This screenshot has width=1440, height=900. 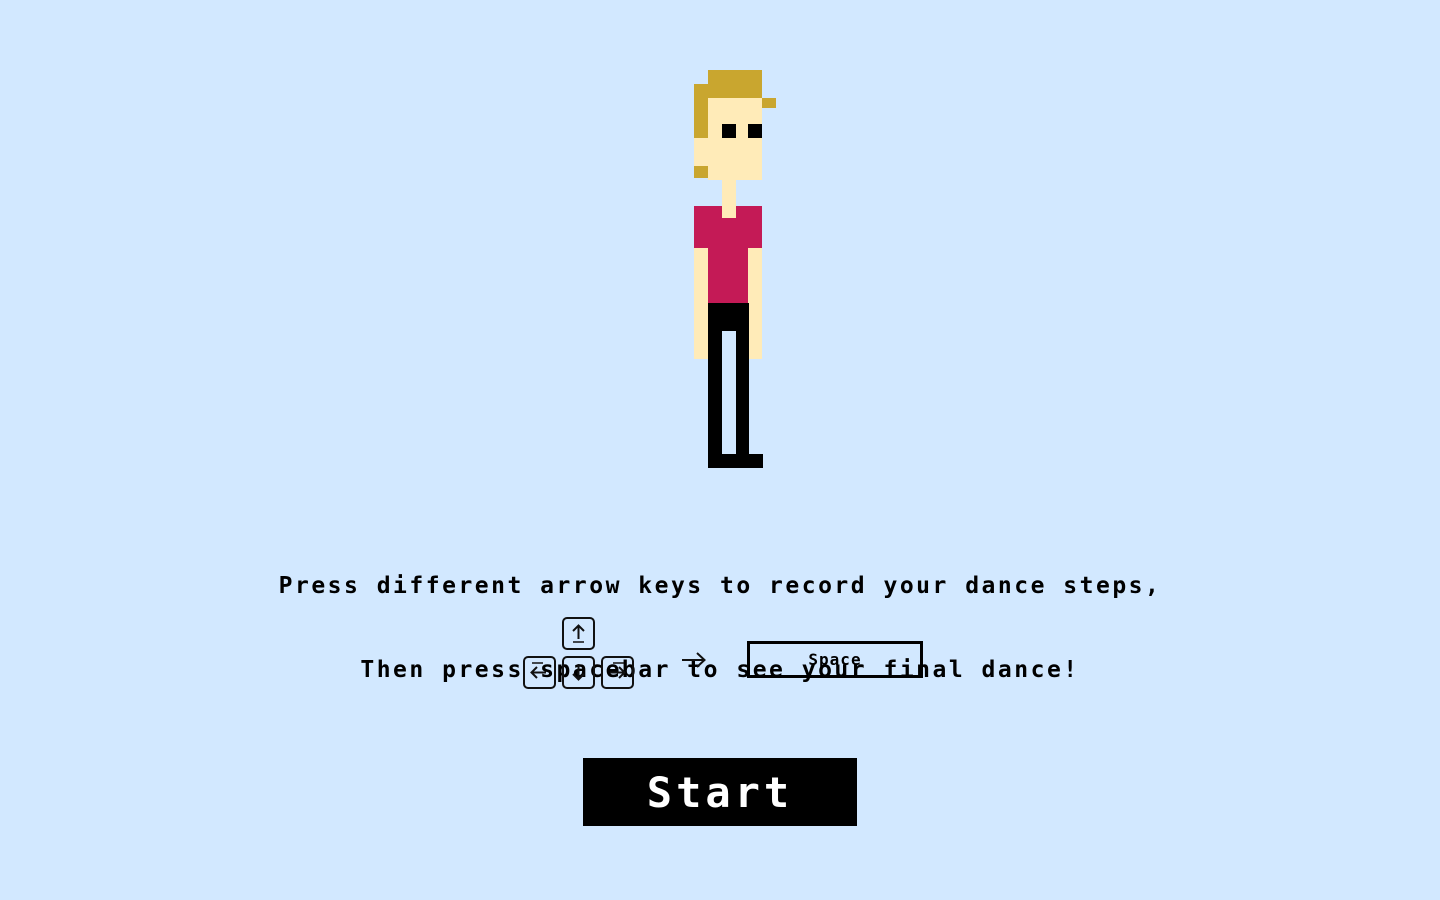 I want to click on up-arrow-key, so click(x=578, y=633).